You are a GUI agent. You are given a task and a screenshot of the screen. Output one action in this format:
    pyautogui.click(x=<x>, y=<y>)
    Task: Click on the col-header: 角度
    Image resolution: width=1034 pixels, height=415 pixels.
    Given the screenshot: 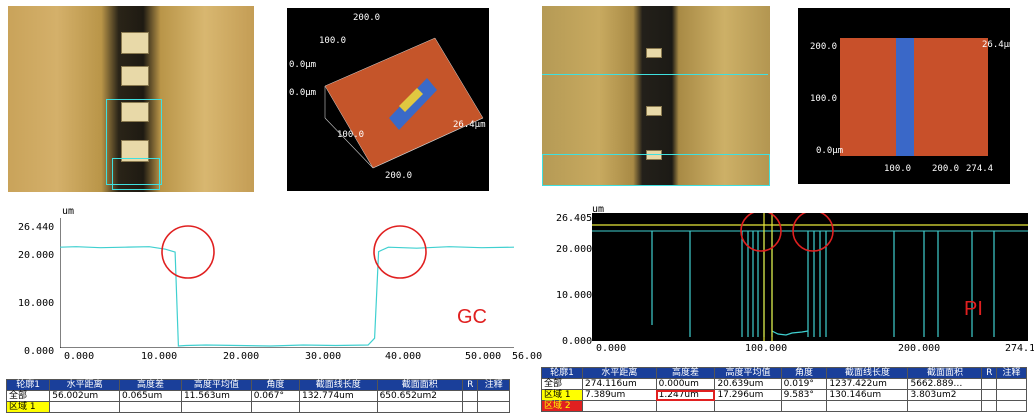 What is the action you would take?
    pyautogui.click(x=804, y=373)
    